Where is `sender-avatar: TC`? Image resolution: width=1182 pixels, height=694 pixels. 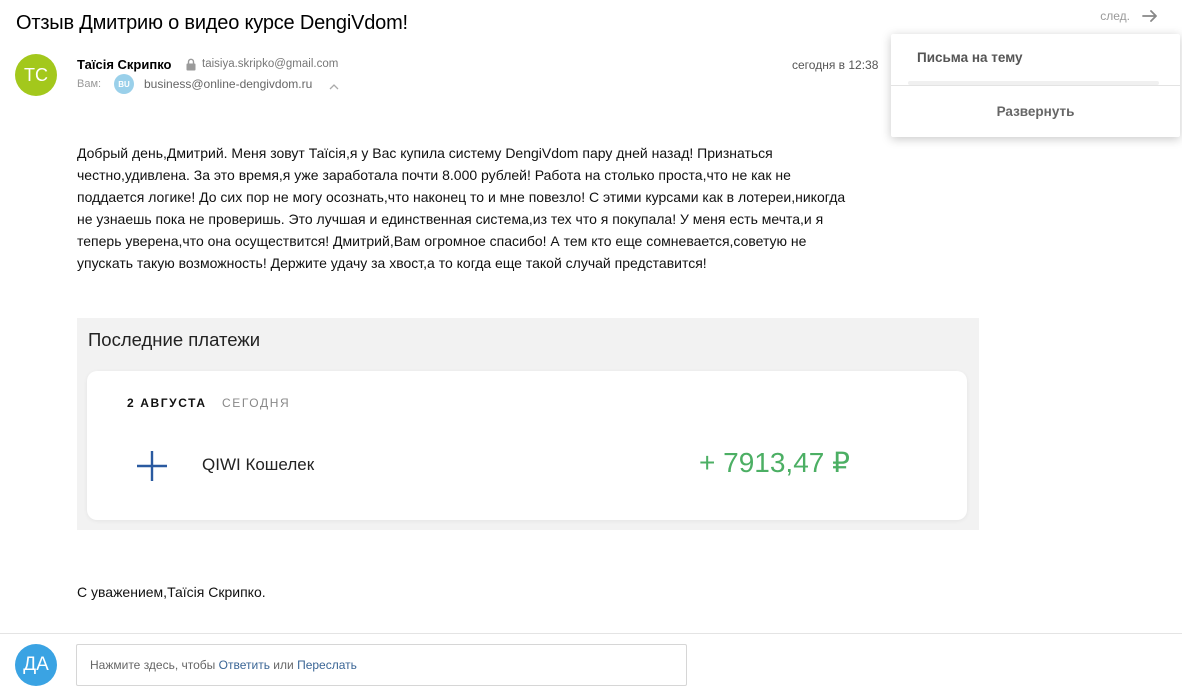 sender-avatar: TC is located at coordinates (36, 75).